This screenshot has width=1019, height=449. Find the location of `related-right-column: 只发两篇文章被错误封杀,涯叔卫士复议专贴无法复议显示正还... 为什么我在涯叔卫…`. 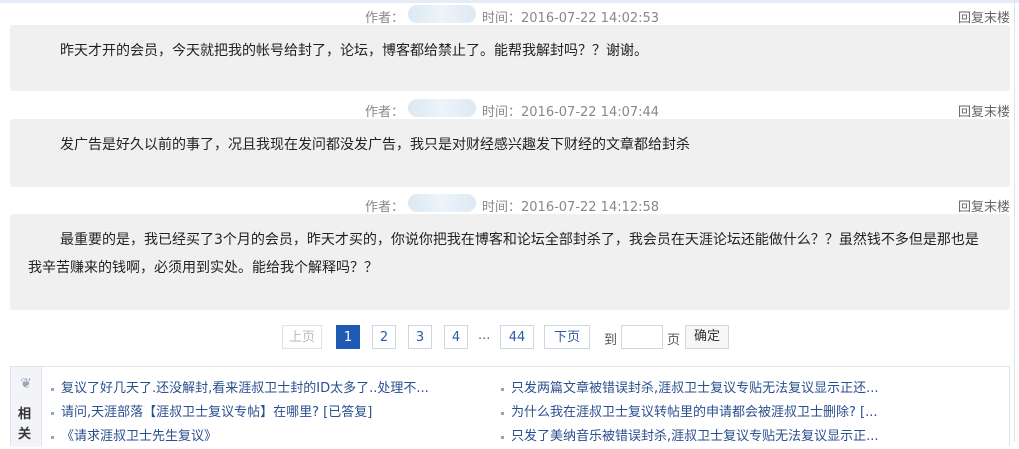

related-right-column: 只发两篇文章被错误封杀,涯叔卫士复议专贴无法复议显示正还... 为什么我在涯叔卫… is located at coordinates (709, 413).